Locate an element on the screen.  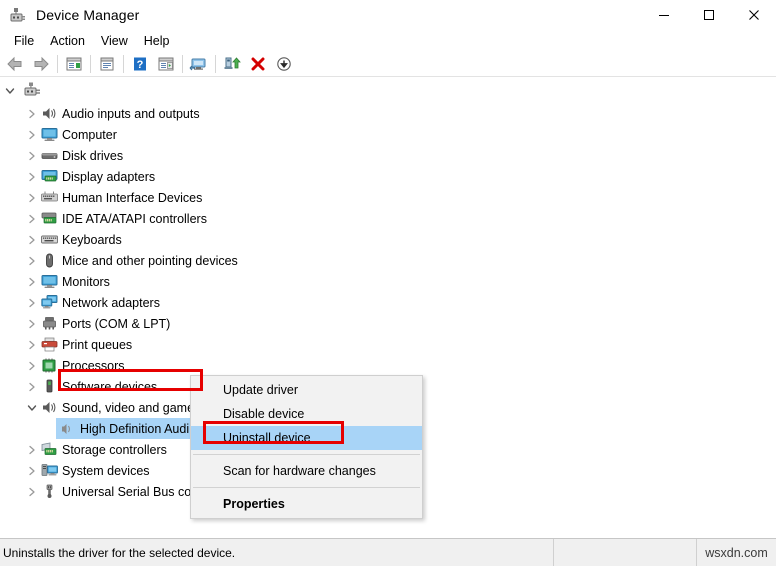
tree-node-network-adapters: Network adapters is located at coordinates (215, 302).